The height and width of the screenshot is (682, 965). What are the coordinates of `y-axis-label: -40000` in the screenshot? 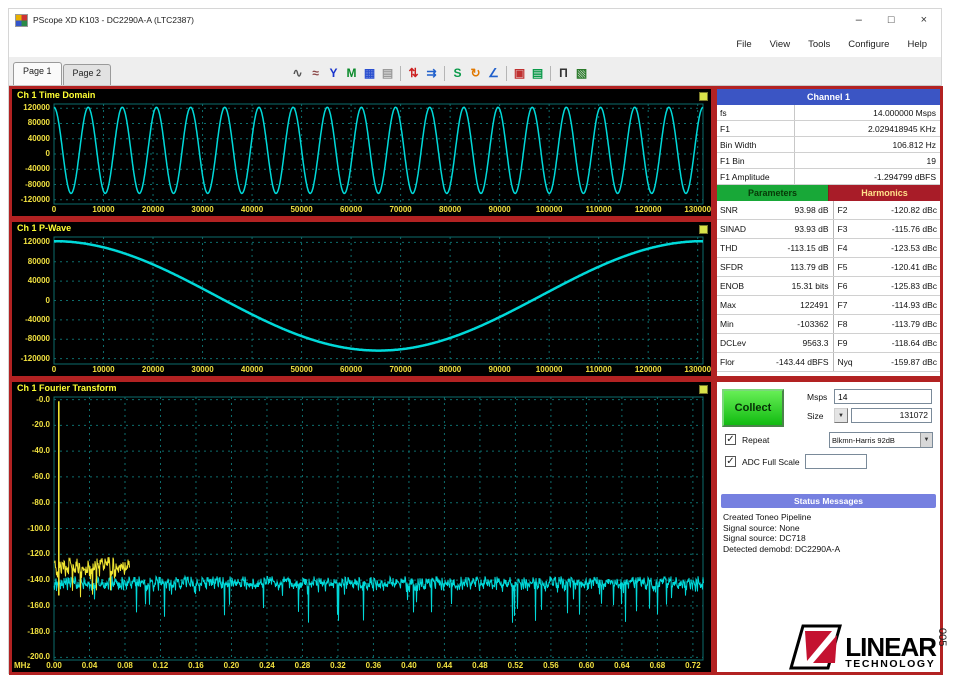 It's located at (37, 319).